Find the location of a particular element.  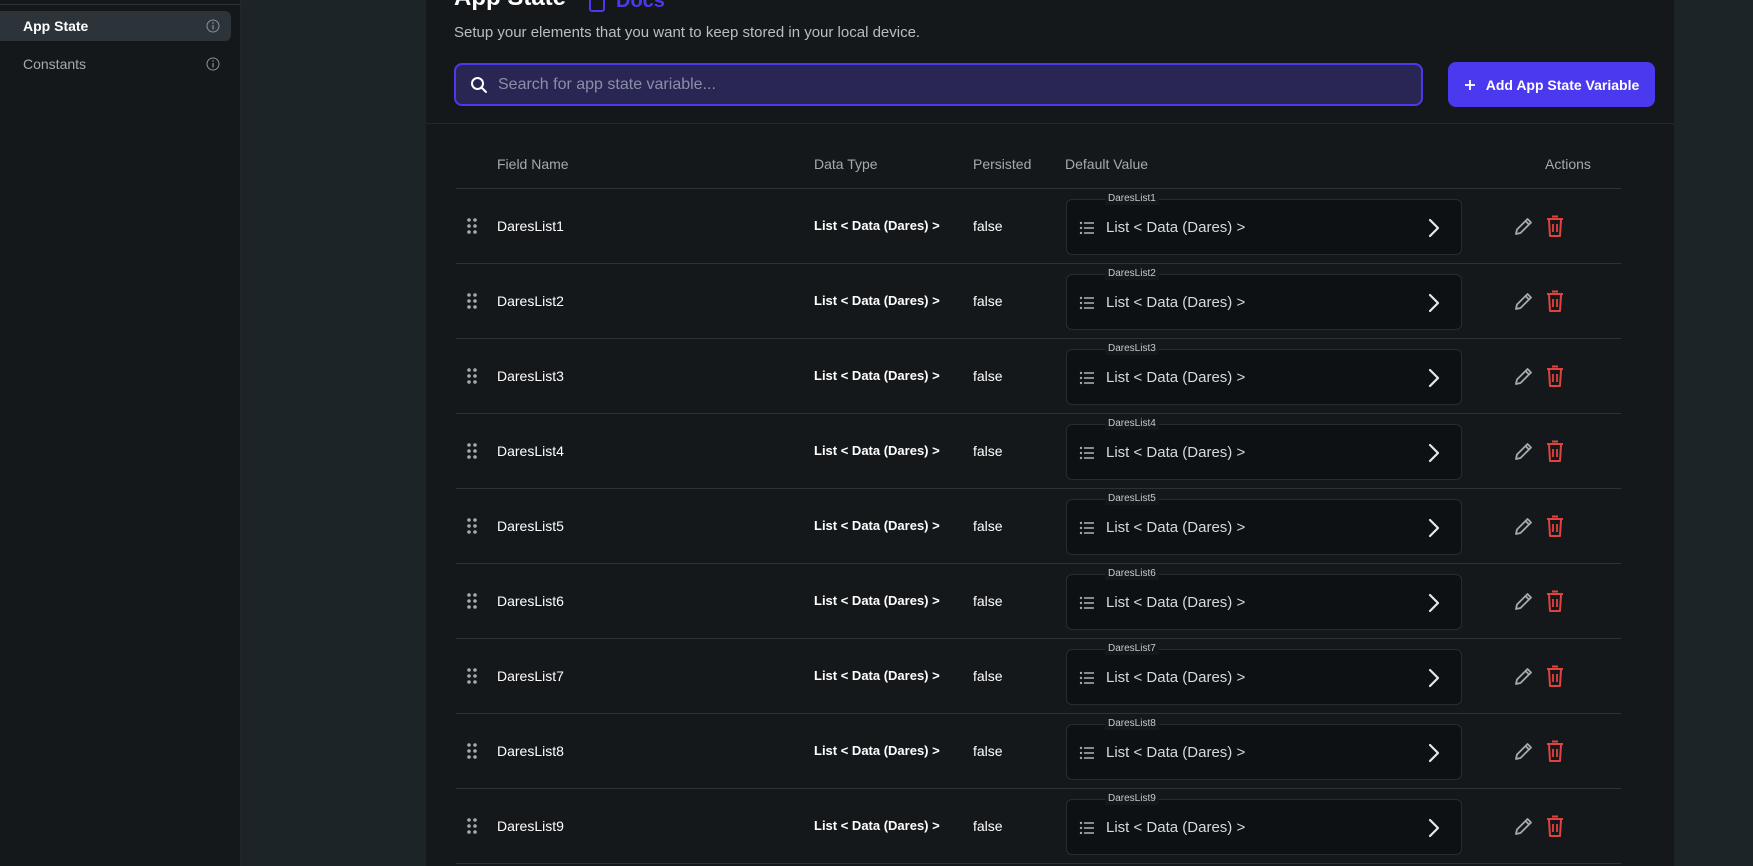

default-value-field: DaresList8 List < Data (Dares) > is located at coordinates (1264, 749).